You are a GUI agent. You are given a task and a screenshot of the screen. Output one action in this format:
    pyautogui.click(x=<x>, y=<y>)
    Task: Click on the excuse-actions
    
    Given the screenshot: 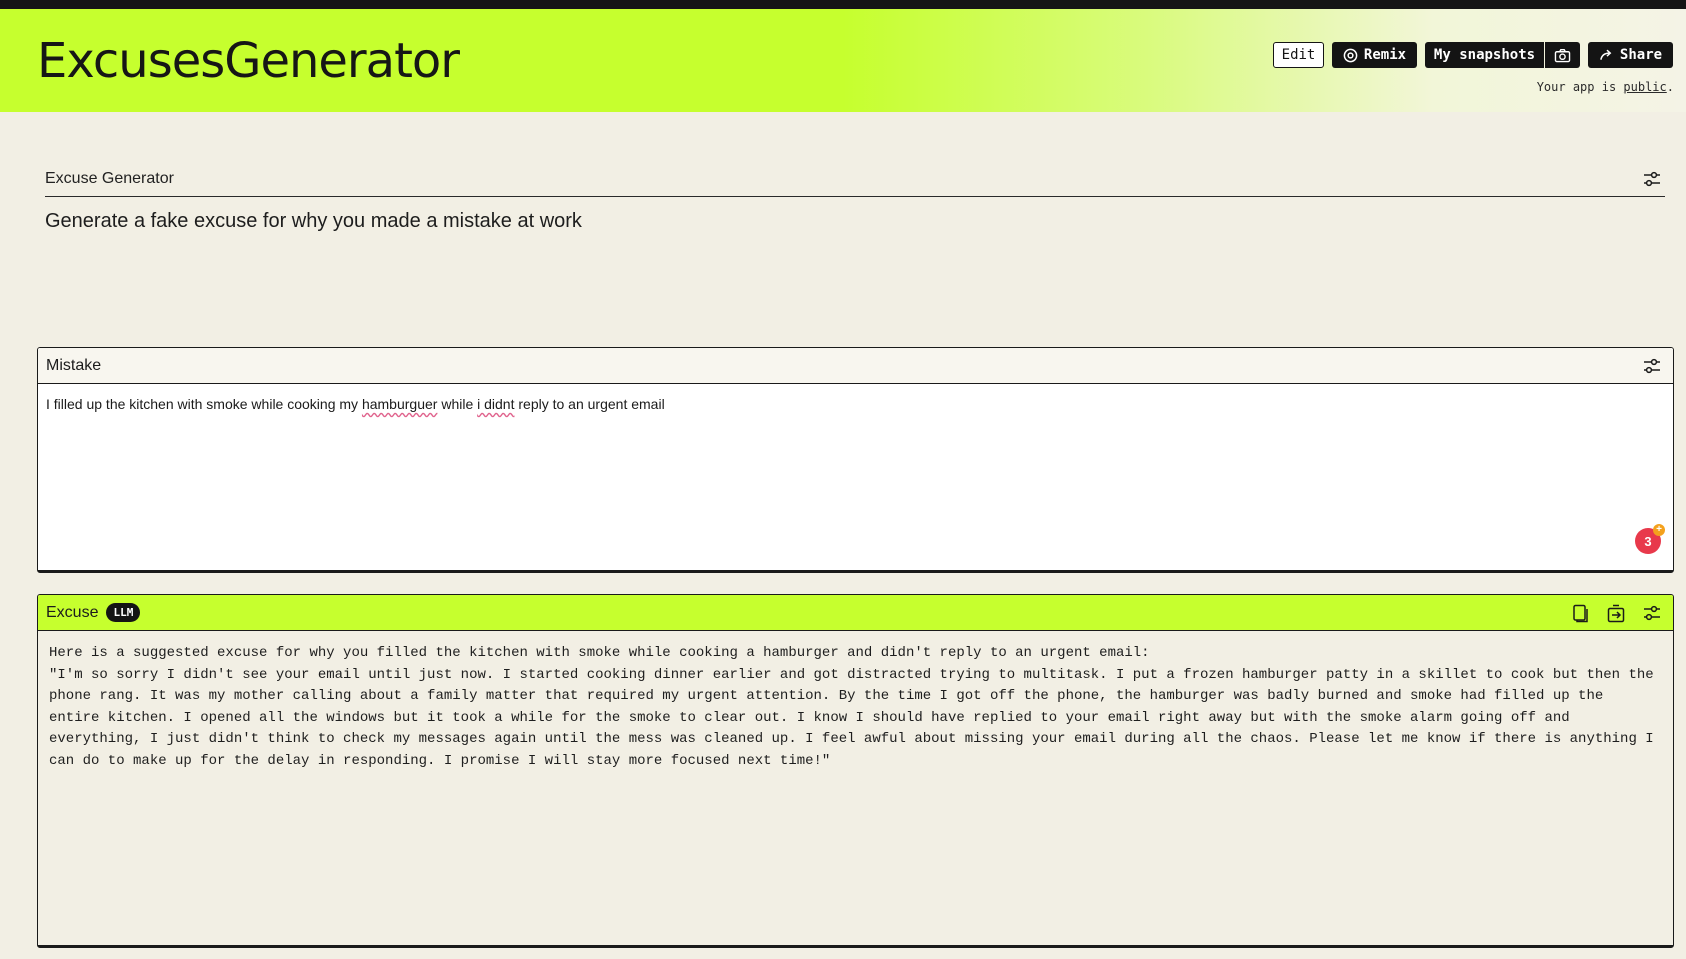 What is the action you would take?
    pyautogui.click(x=1616, y=613)
    